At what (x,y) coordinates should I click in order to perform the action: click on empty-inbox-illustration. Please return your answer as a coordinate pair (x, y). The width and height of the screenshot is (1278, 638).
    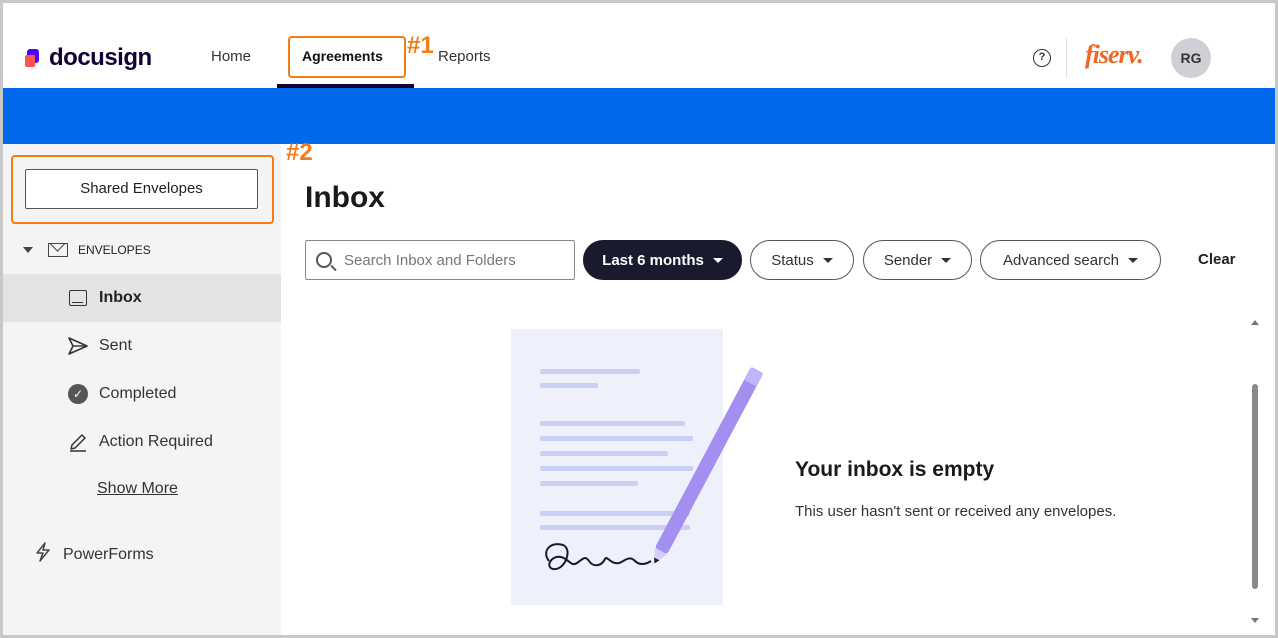
    Looking at the image, I should click on (637, 467).